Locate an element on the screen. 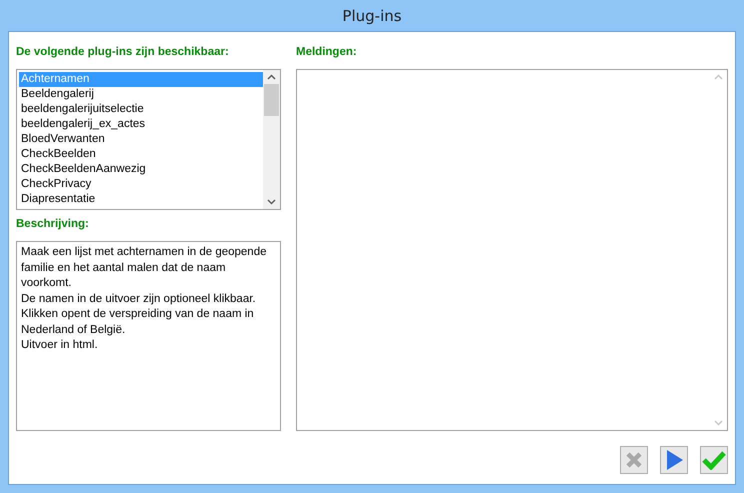  list-item: CheckBeeldenAanwezig is located at coordinates (141, 169).